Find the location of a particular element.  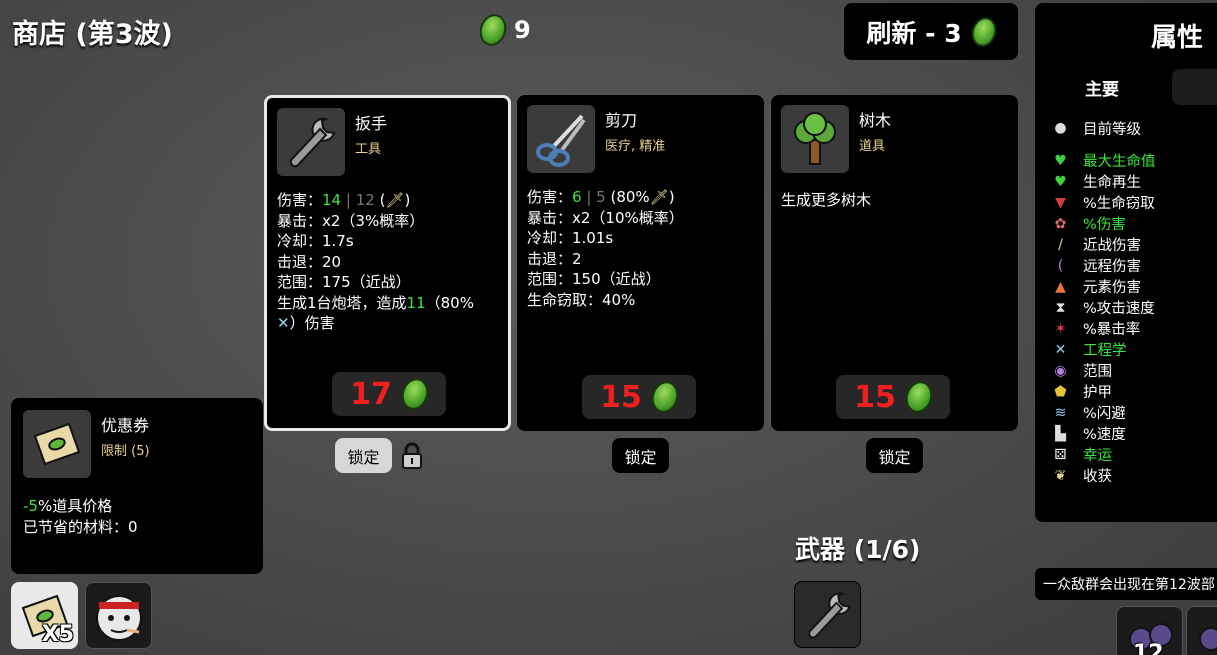

materials-value: 9 is located at coordinates (522, 30).